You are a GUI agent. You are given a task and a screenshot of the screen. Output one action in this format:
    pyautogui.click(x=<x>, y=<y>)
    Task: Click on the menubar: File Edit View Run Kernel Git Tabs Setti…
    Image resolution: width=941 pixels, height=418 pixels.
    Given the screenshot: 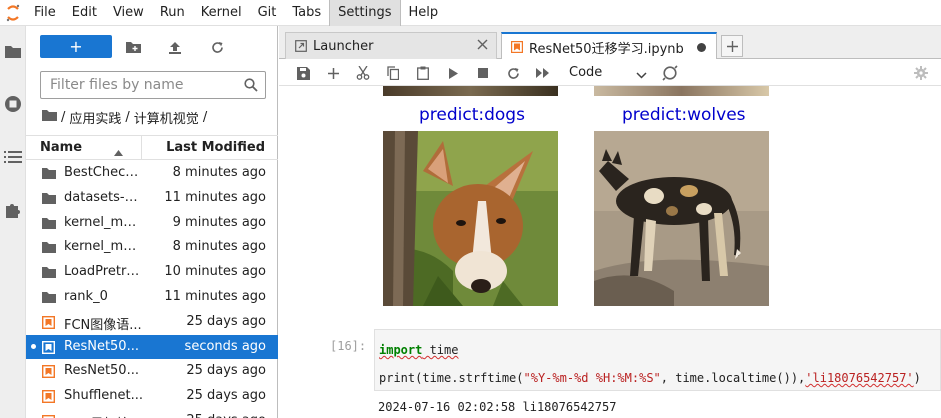 What is the action you would take?
    pyautogui.click(x=470, y=13)
    